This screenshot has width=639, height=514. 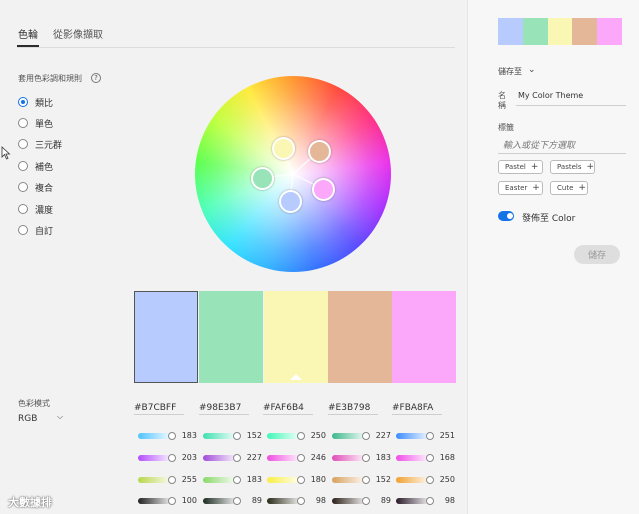 What do you see at coordinates (283, 408) in the screenshot?
I see `hex-value-input: #FAF6B4` at bounding box center [283, 408].